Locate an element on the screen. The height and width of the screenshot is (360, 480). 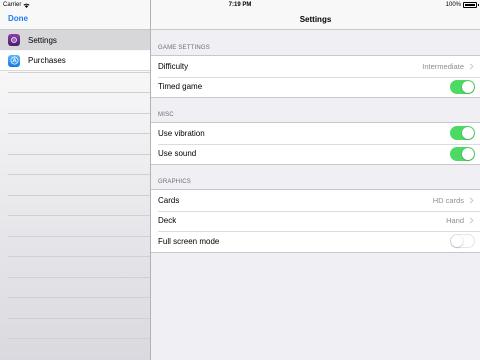
status-bar: Carrier 7:19 PM 100% is located at coordinates (240, 5).